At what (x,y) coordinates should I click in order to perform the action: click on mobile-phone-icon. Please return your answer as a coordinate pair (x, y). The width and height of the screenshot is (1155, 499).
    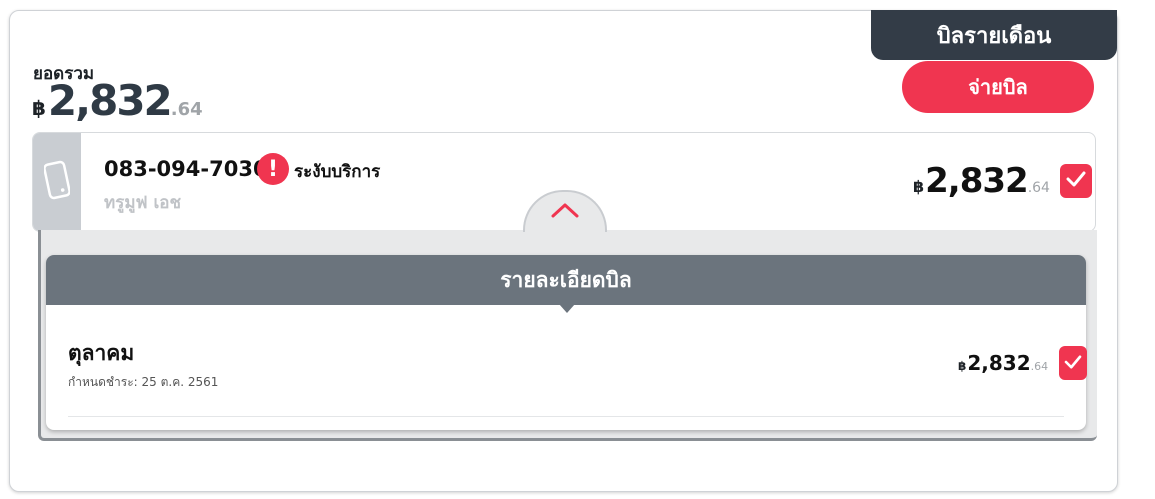
    Looking at the image, I should click on (57, 182).